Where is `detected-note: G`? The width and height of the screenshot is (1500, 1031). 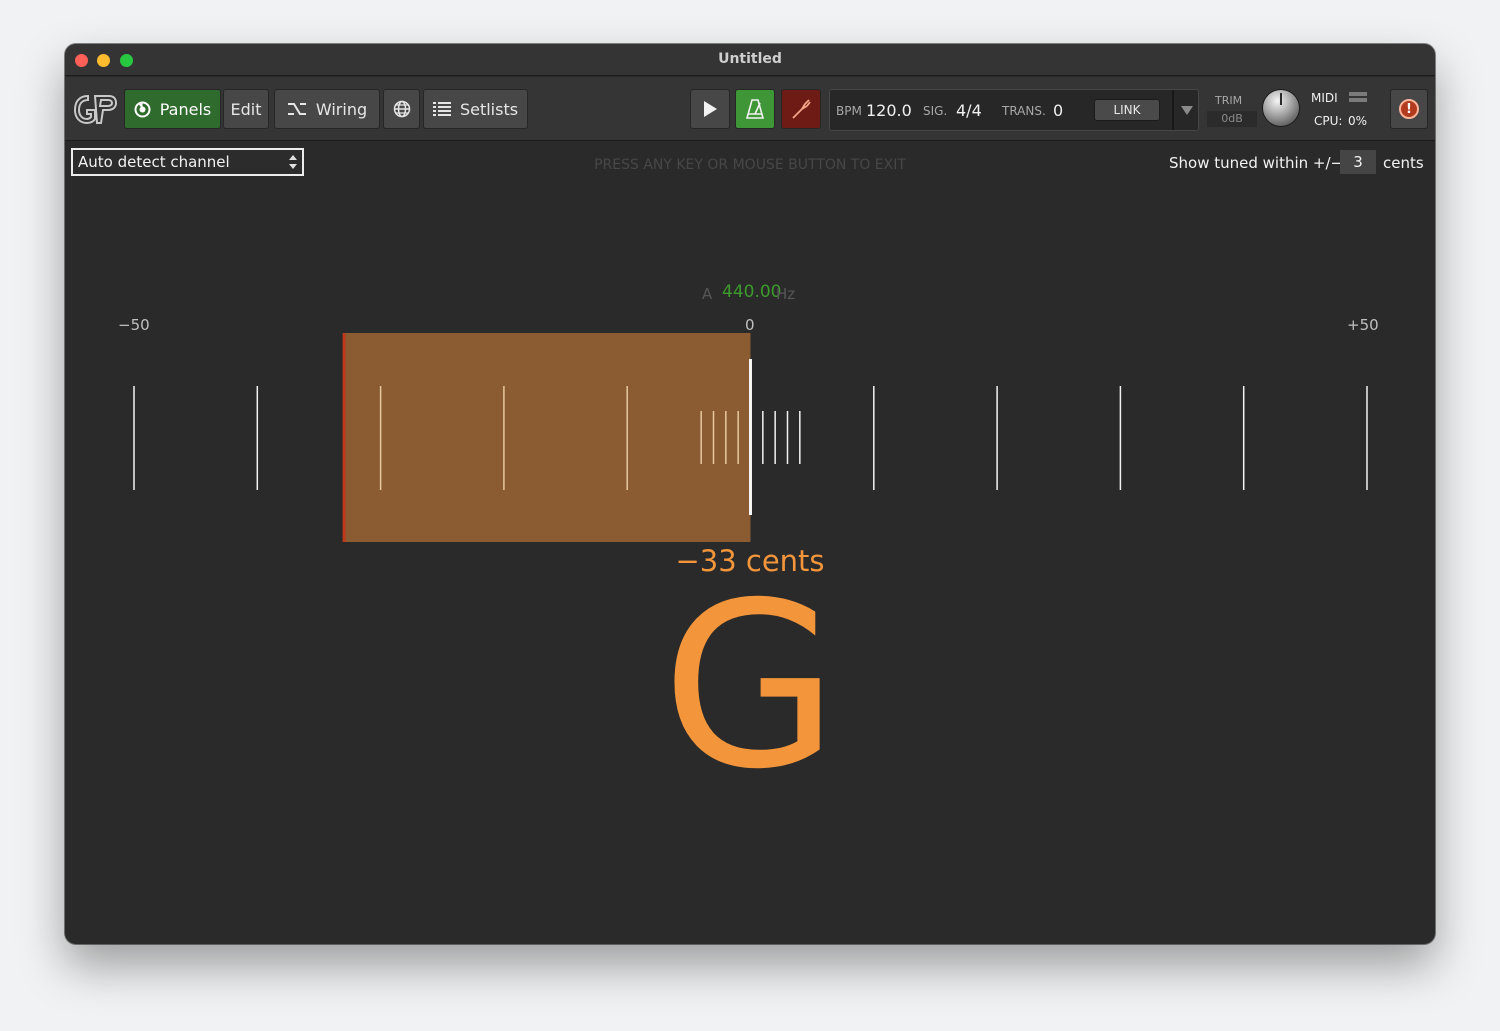
detected-note: G is located at coordinates (750, 686).